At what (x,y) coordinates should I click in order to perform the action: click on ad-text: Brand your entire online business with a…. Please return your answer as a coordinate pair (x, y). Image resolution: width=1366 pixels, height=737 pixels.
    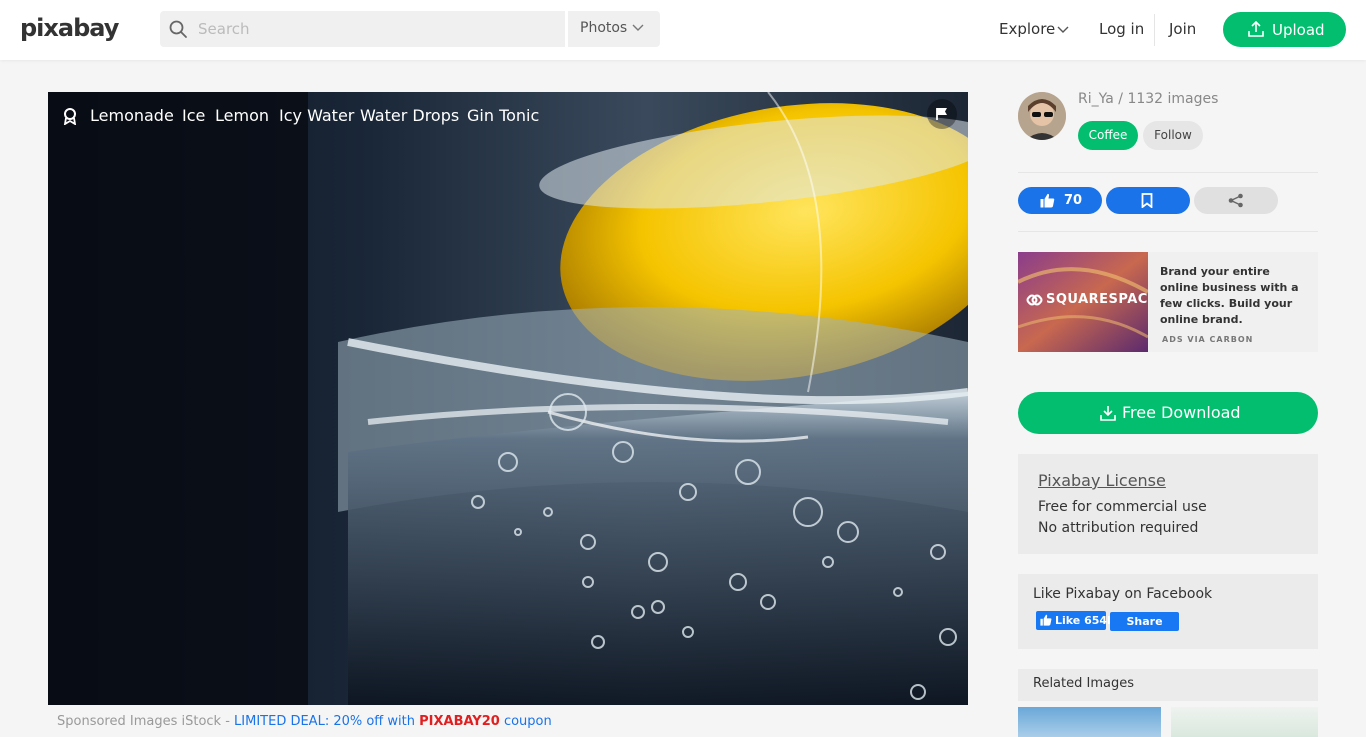
    Looking at the image, I should click on (1235, 296).